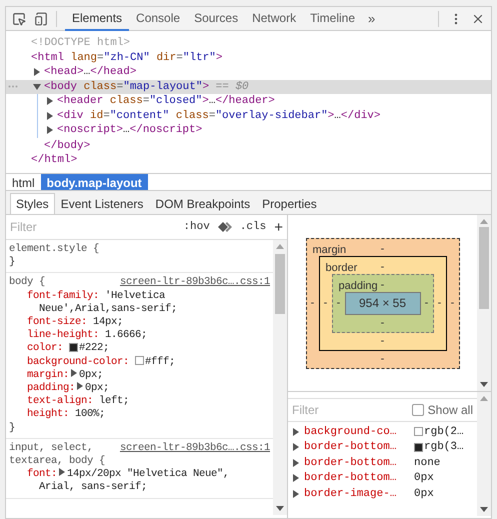  What do you see at coordinates (248, 115) in the screenshot?
I see `dom-node-row: <div id="content" class="overlay-sidebar">…</div>` at bounding box center [248, 115].